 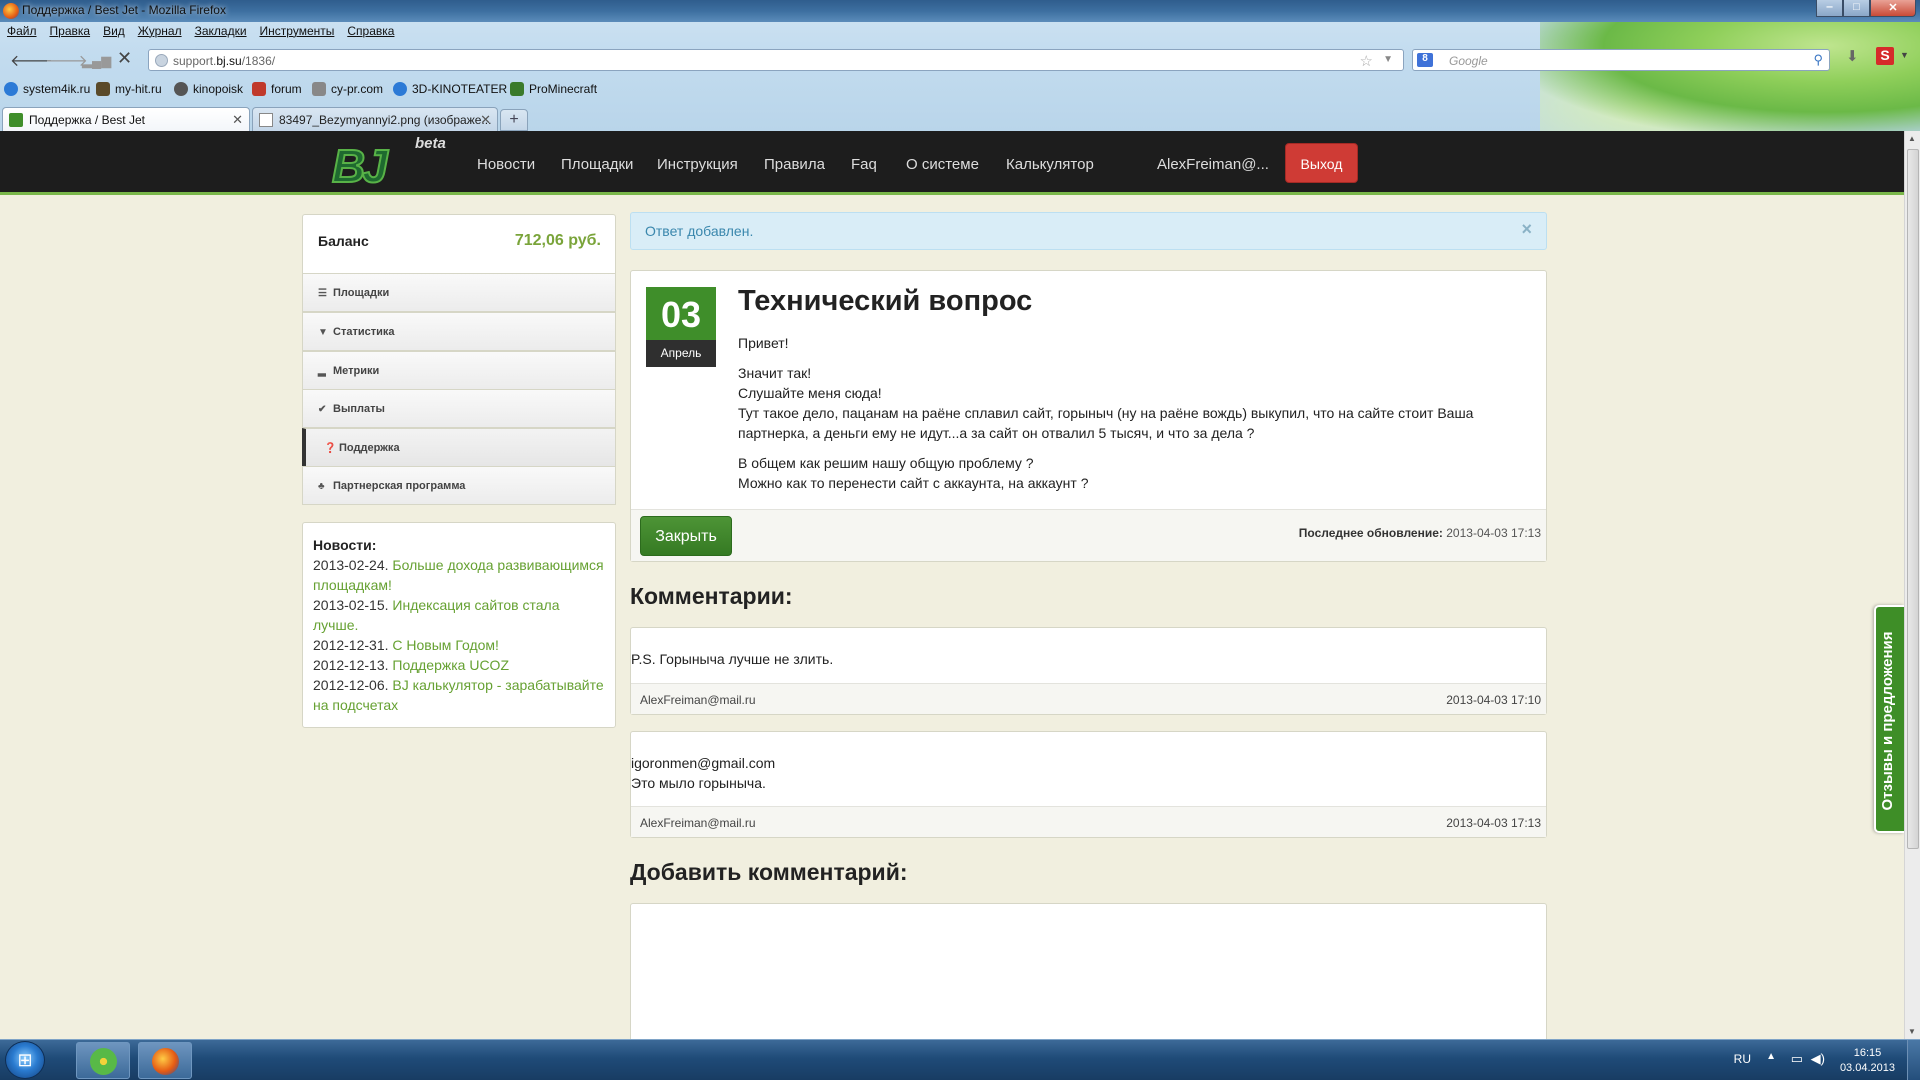 What do you see at coordinates (375, 119) in the screenshot?
I see `tab-image: 83497_Bezymyannyi2.png (изображе... ✕` at bounding box center [375, 119].